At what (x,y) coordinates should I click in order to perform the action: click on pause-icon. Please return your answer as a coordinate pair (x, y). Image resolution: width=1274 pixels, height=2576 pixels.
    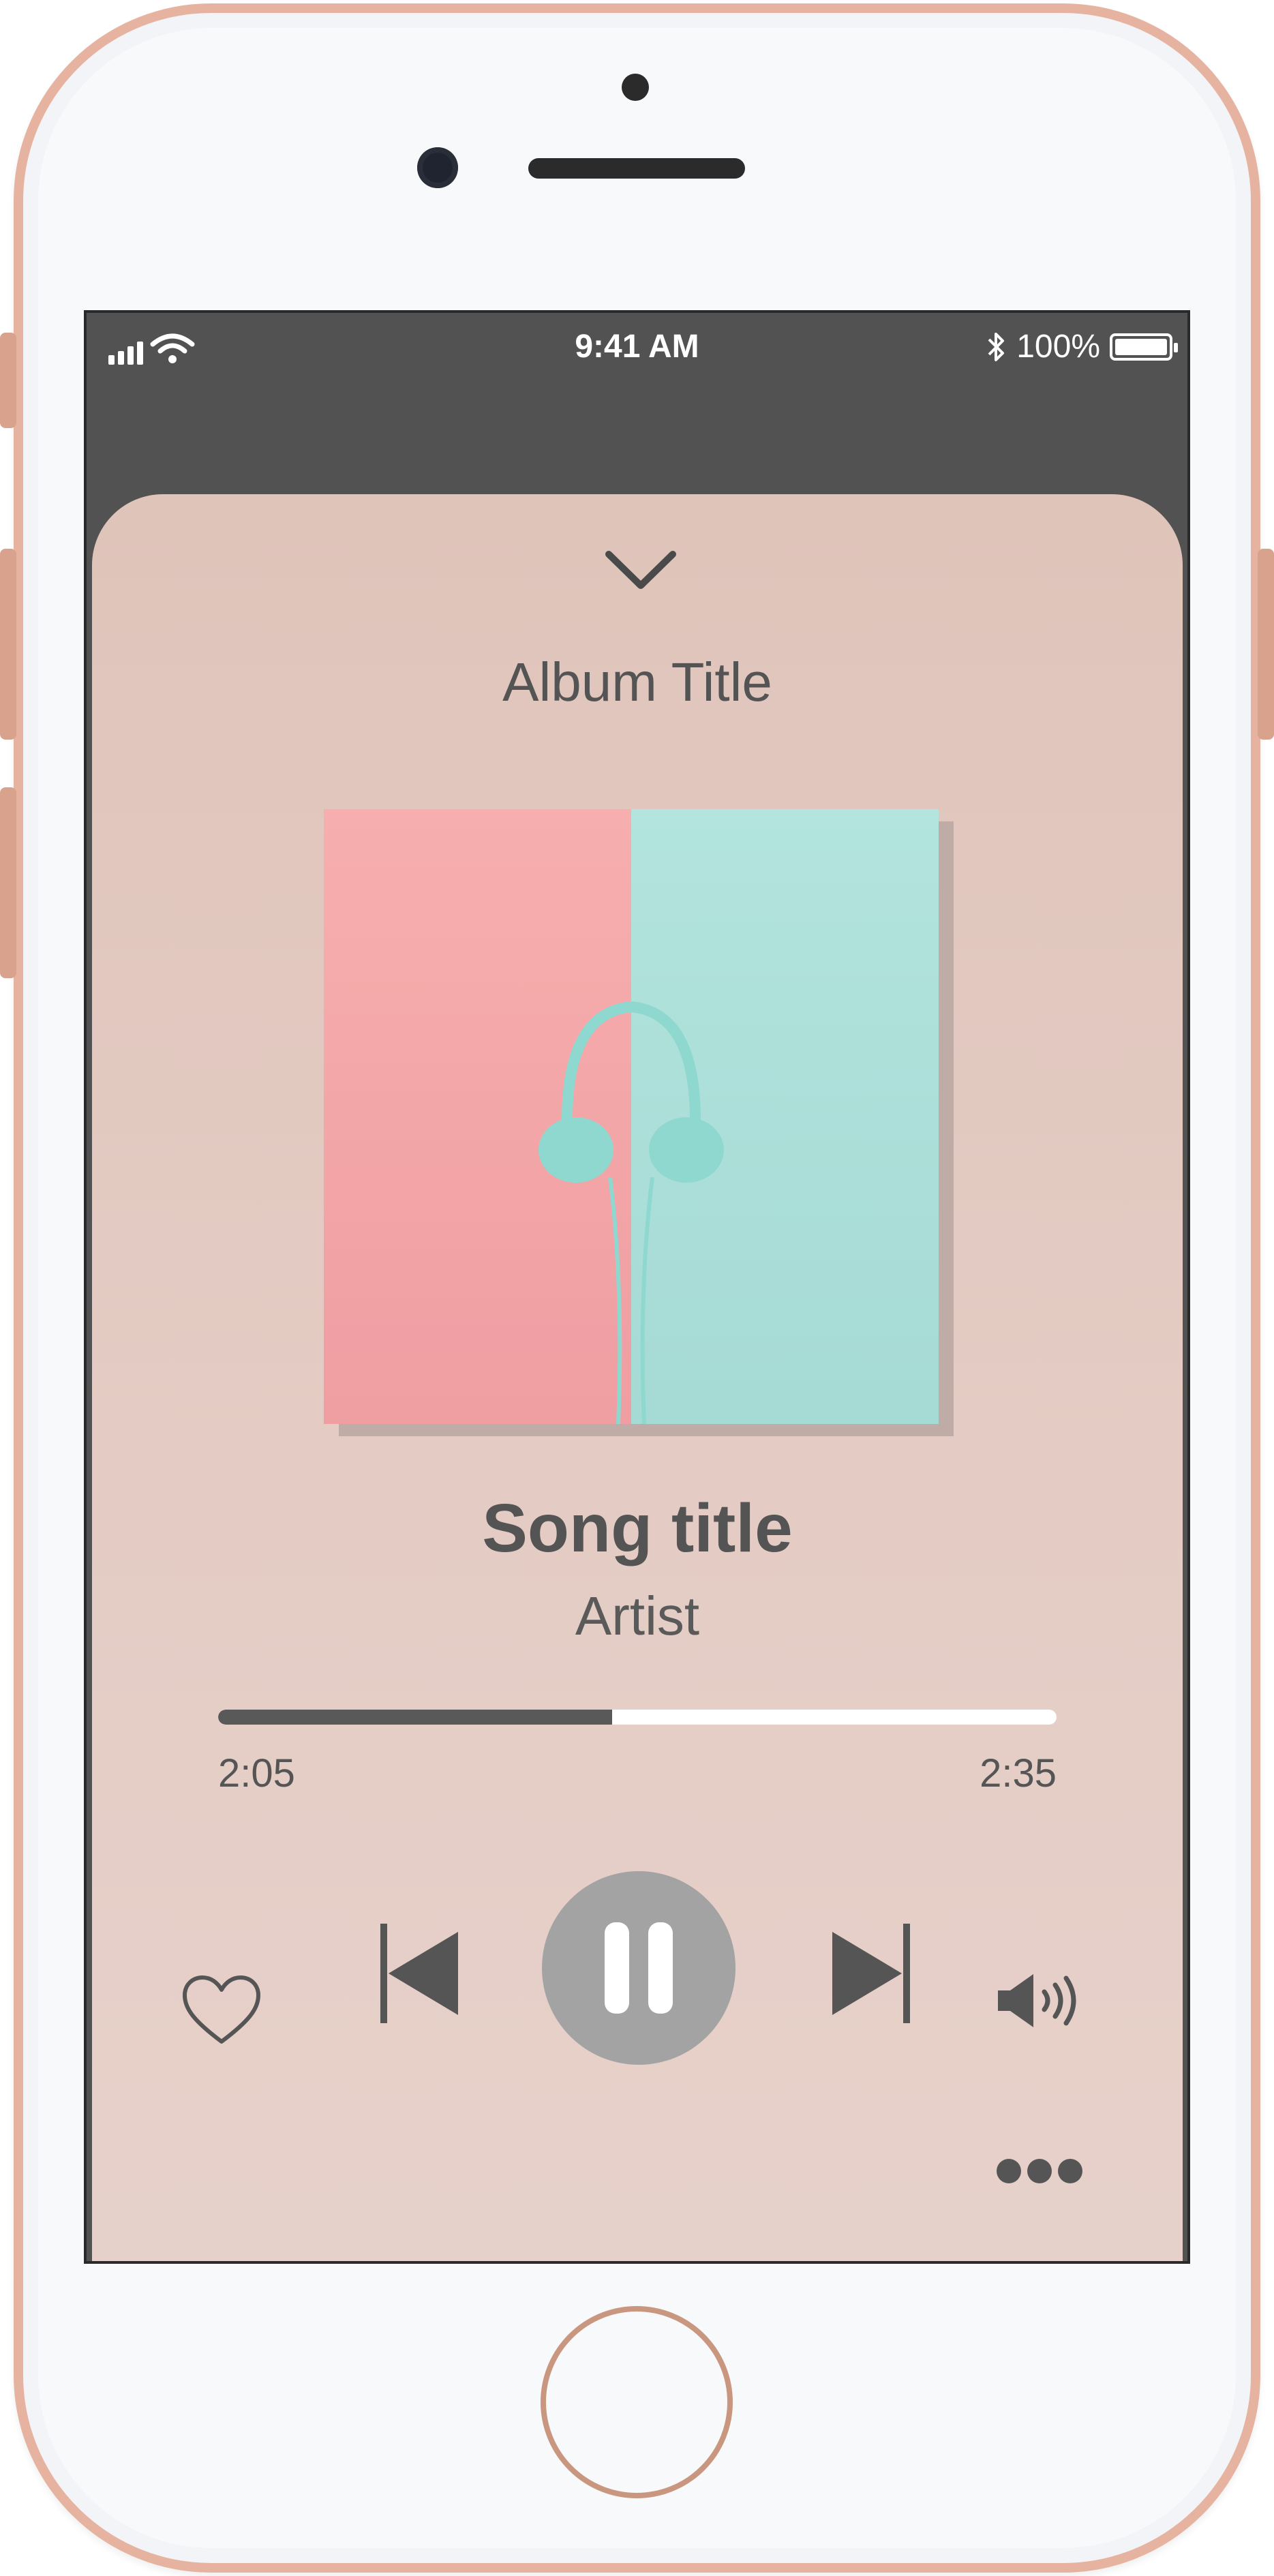
    Looking at the image, I should click on (639, 1968).